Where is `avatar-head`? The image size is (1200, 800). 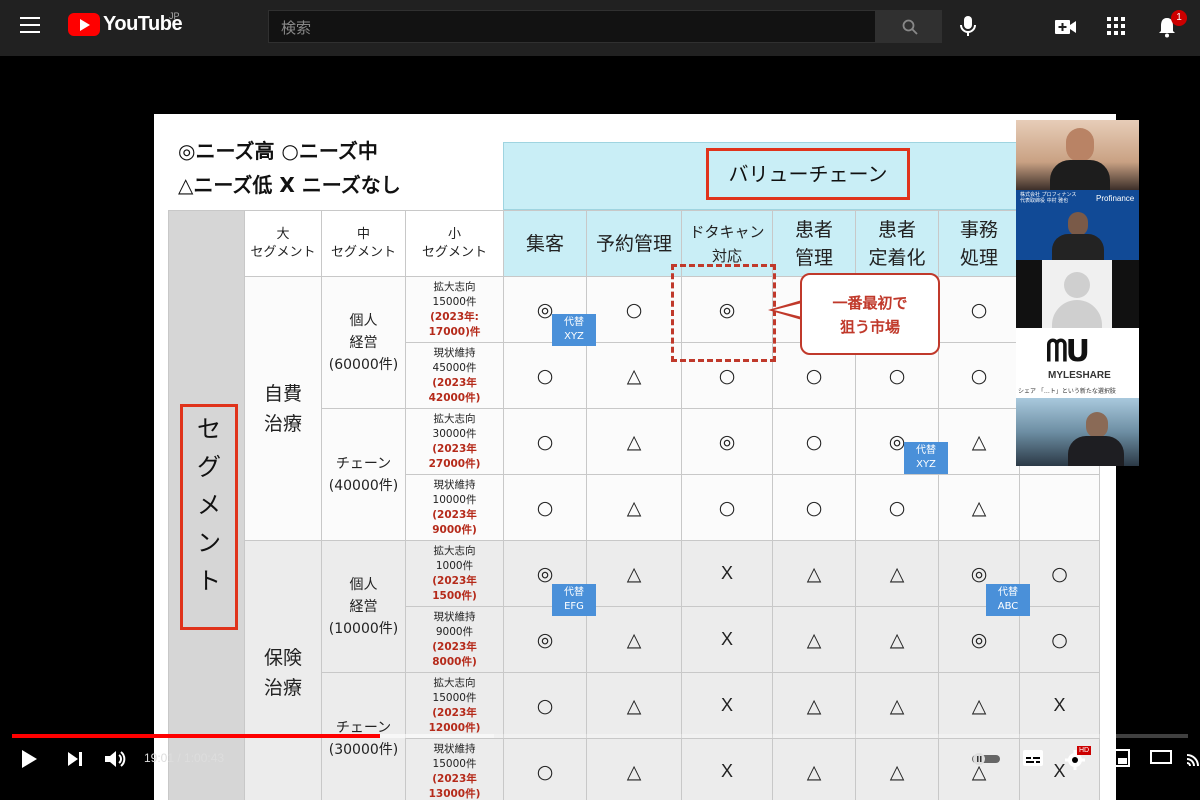
avatar-head is located at coordinates (1077, 285).